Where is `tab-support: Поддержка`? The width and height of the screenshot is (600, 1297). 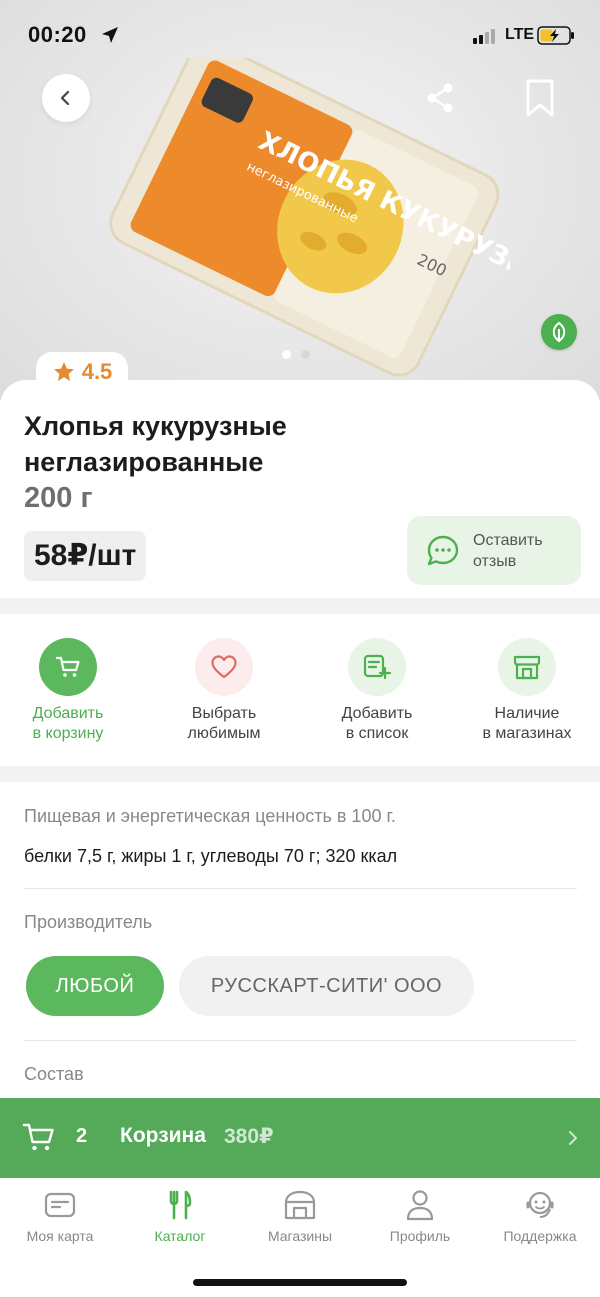
tab-support: Поддержка is located at coordinates (540, 1216).